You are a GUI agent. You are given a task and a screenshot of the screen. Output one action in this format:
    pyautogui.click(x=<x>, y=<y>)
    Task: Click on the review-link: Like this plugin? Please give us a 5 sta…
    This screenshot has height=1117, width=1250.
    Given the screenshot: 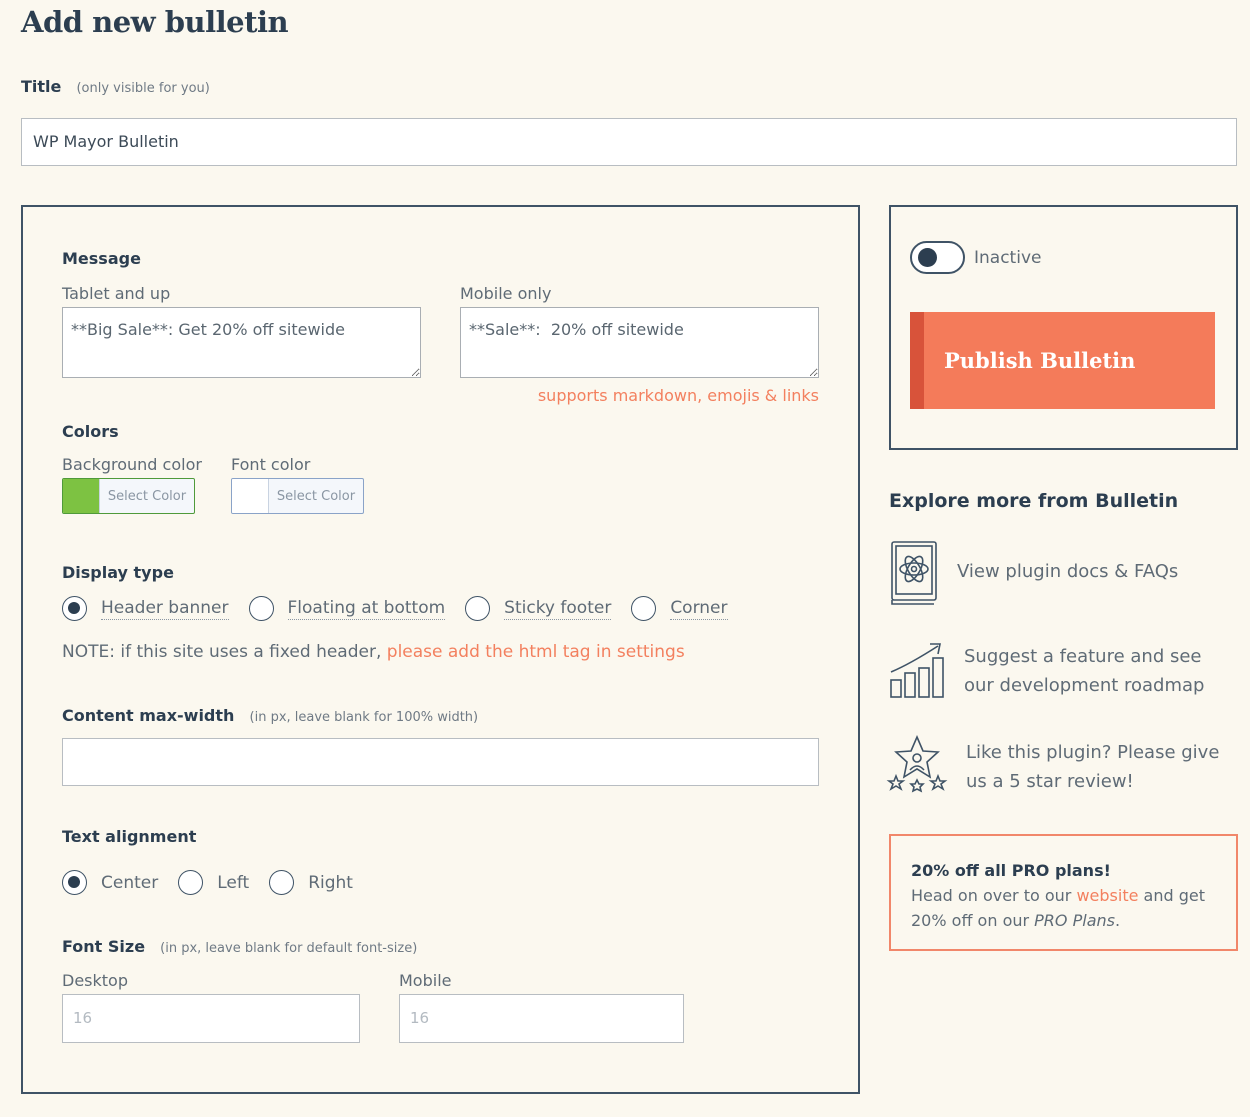 What is the action you would take?
    pyautogui.click(x=1092, y=767)
    